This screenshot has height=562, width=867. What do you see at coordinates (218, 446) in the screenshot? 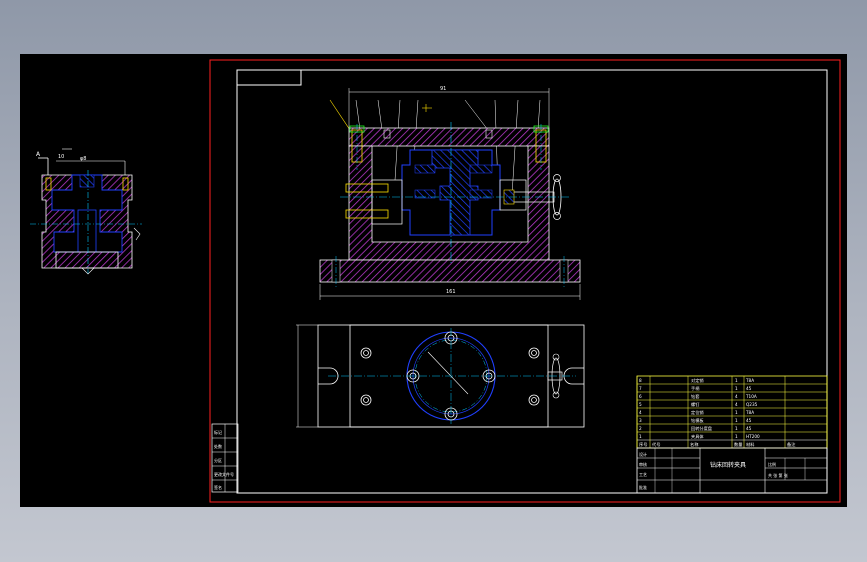
I see `rev-row-1: 处数` at bounding box center [218, 446].